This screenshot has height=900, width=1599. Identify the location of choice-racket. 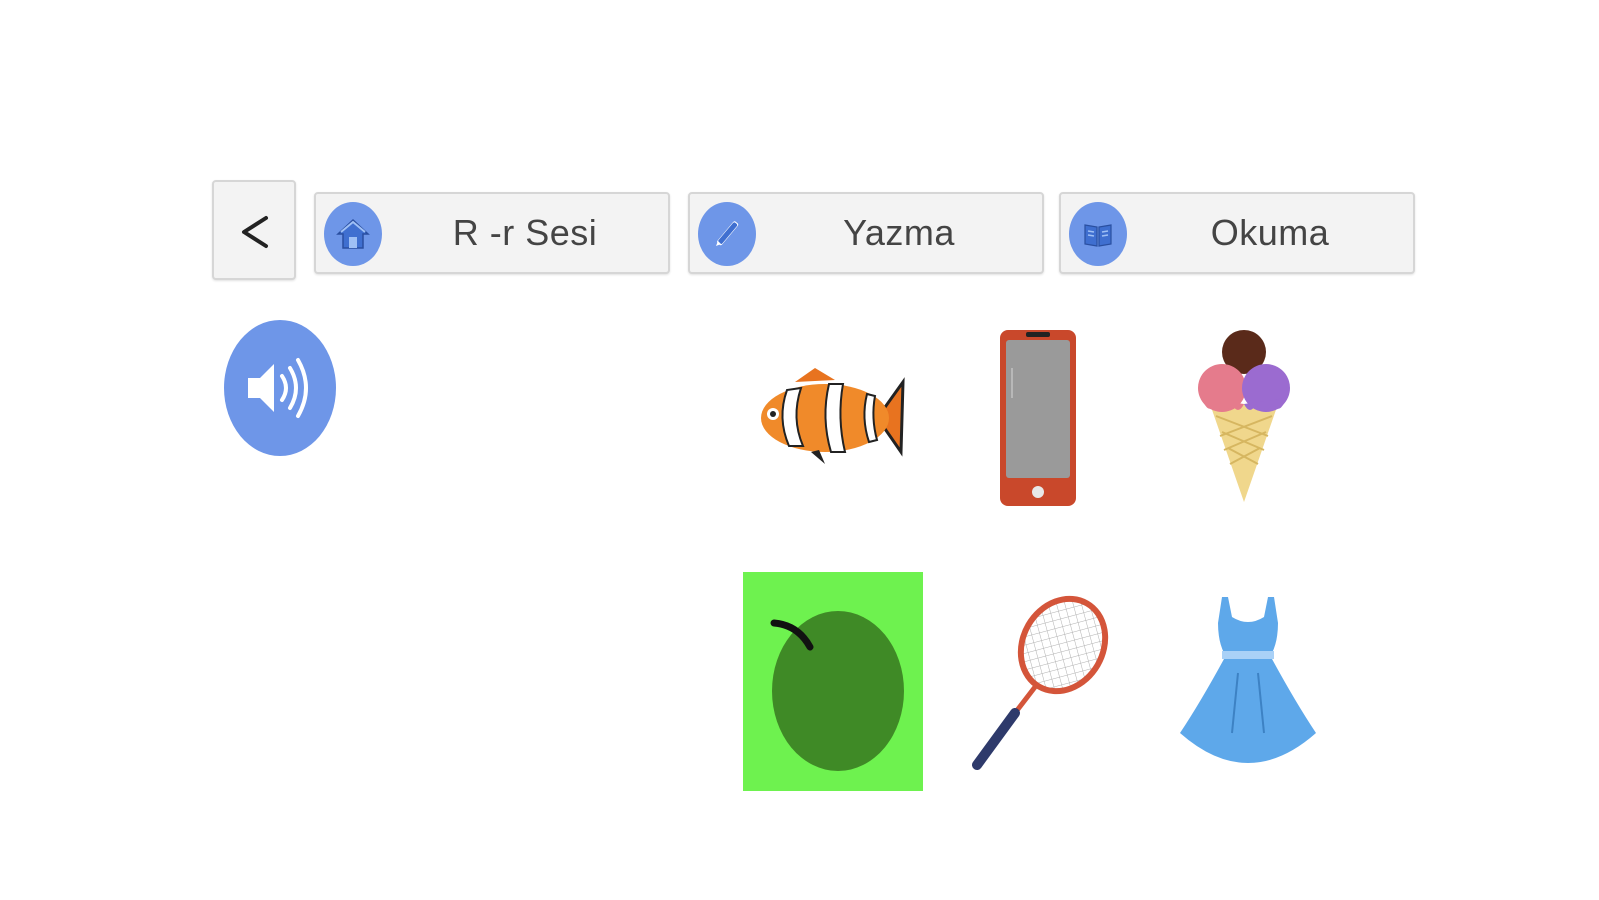
(1037, 685).